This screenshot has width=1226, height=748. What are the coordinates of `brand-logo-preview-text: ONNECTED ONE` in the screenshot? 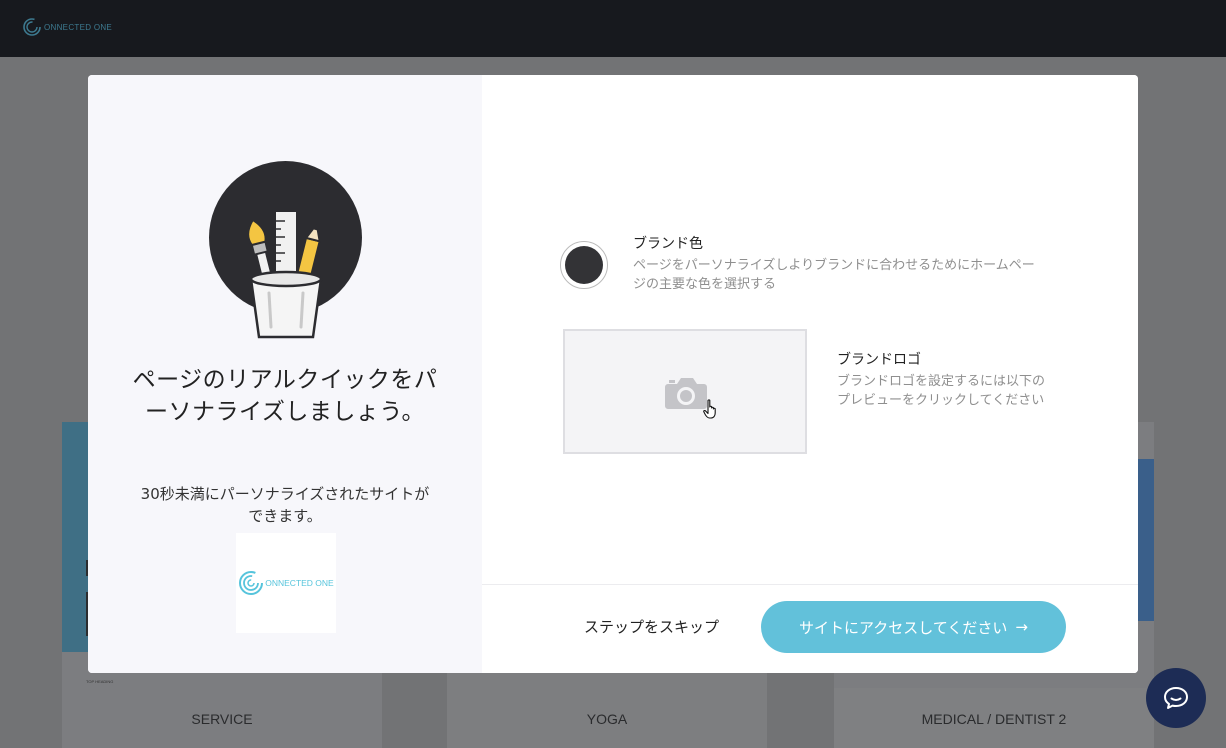 It's located at (299, 583).